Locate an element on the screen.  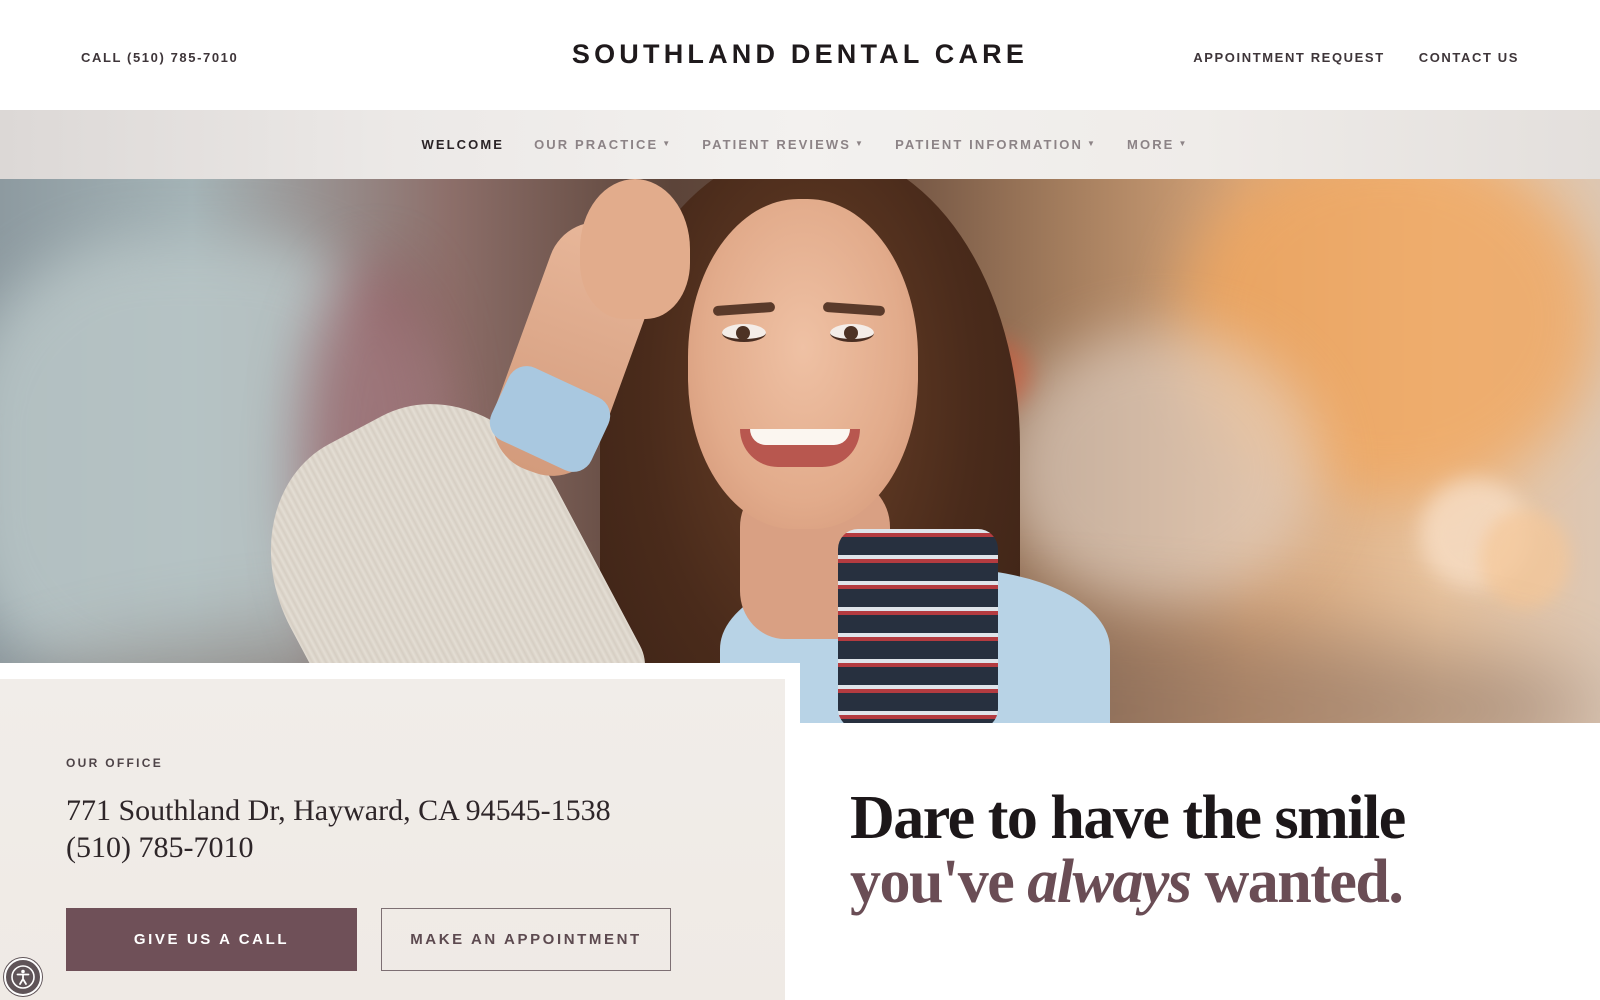
background-bokeh-light is located at coordinates (1160, 469).